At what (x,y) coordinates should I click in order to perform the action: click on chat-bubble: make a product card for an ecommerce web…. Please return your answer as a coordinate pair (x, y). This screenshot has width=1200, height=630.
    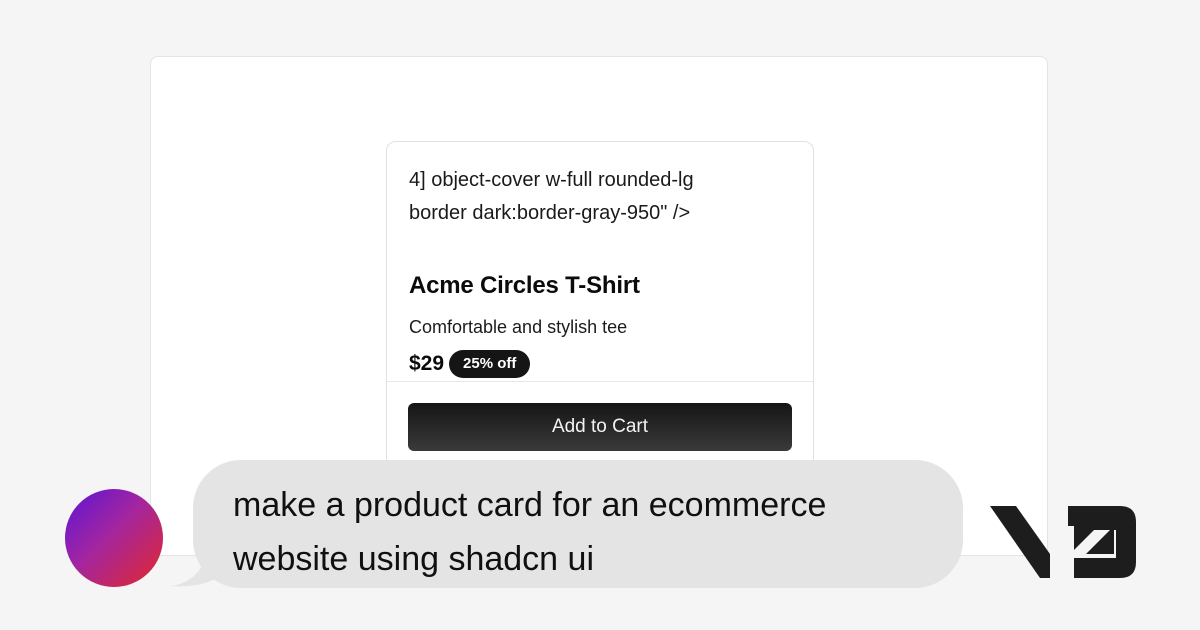
    Looking at the image, I should click on (578, 524).